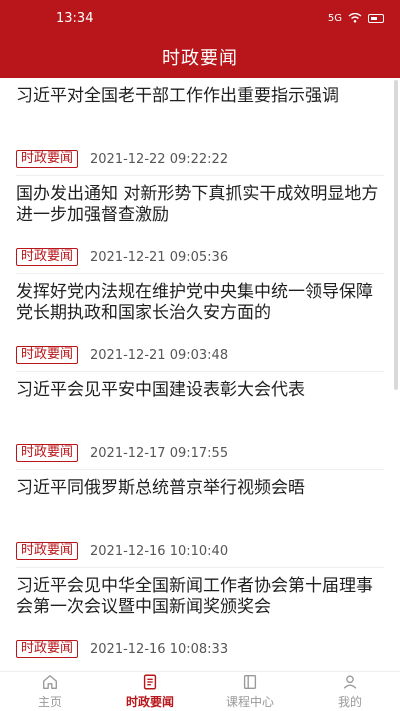 The width and height of the screenshot is (400, 711). I want to click on news-title: 发挥好党内法规在维护党中央集中统一领导保障党长期执政和国家长治久安方面的, so click(194, 302).